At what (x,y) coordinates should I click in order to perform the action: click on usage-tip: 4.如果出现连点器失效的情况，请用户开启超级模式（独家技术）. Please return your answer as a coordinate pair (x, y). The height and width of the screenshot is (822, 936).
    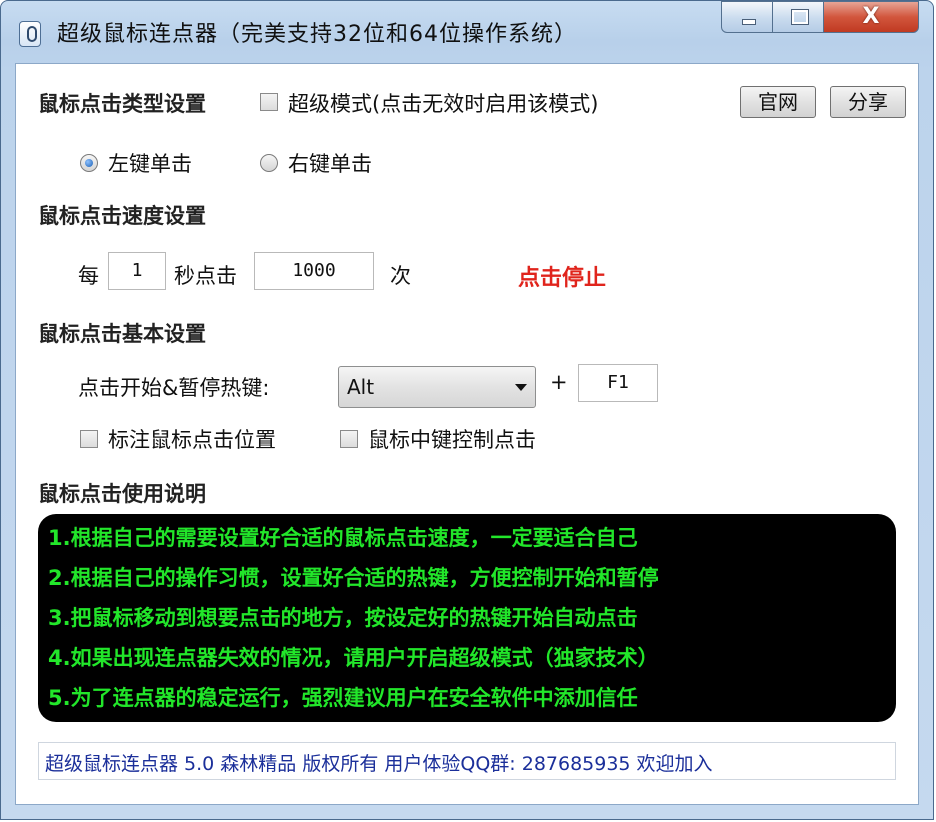
    Looking at the image, I should click on (353, 658).